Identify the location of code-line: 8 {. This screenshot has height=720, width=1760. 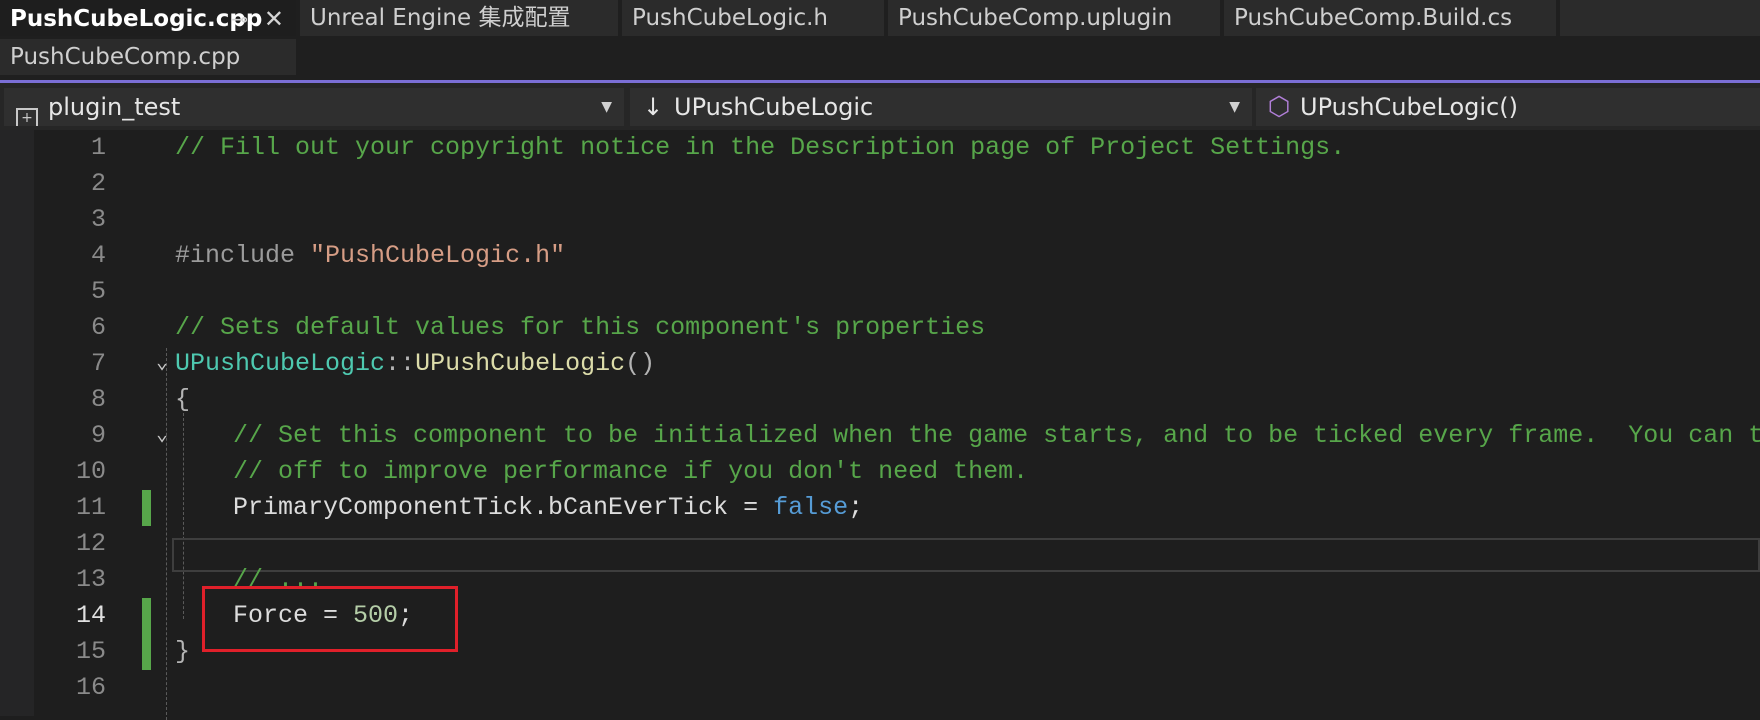
(880, 400).